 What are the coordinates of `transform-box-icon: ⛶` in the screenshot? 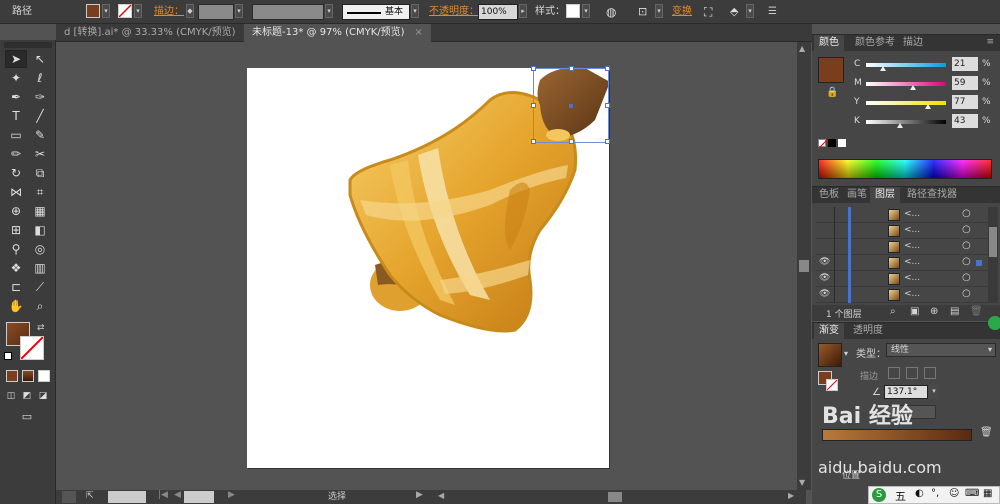 It's located at (712, 12).